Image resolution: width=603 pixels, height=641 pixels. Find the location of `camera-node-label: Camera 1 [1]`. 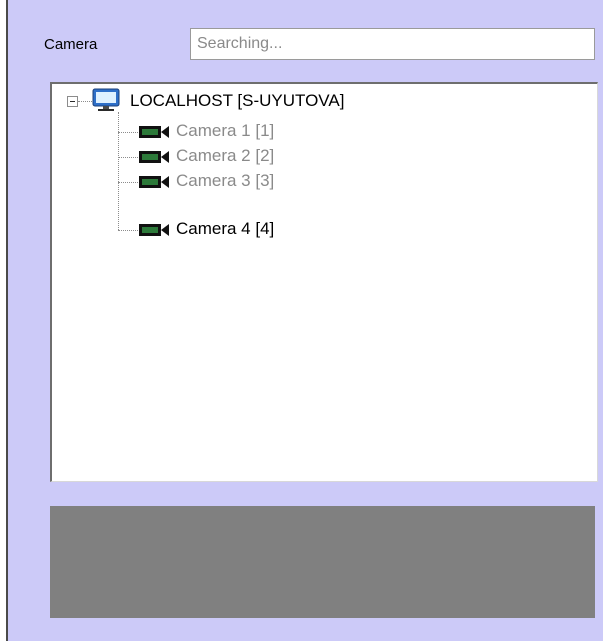

camera-node-label: Camera 1 [1] is located at coordinates (225, 131).